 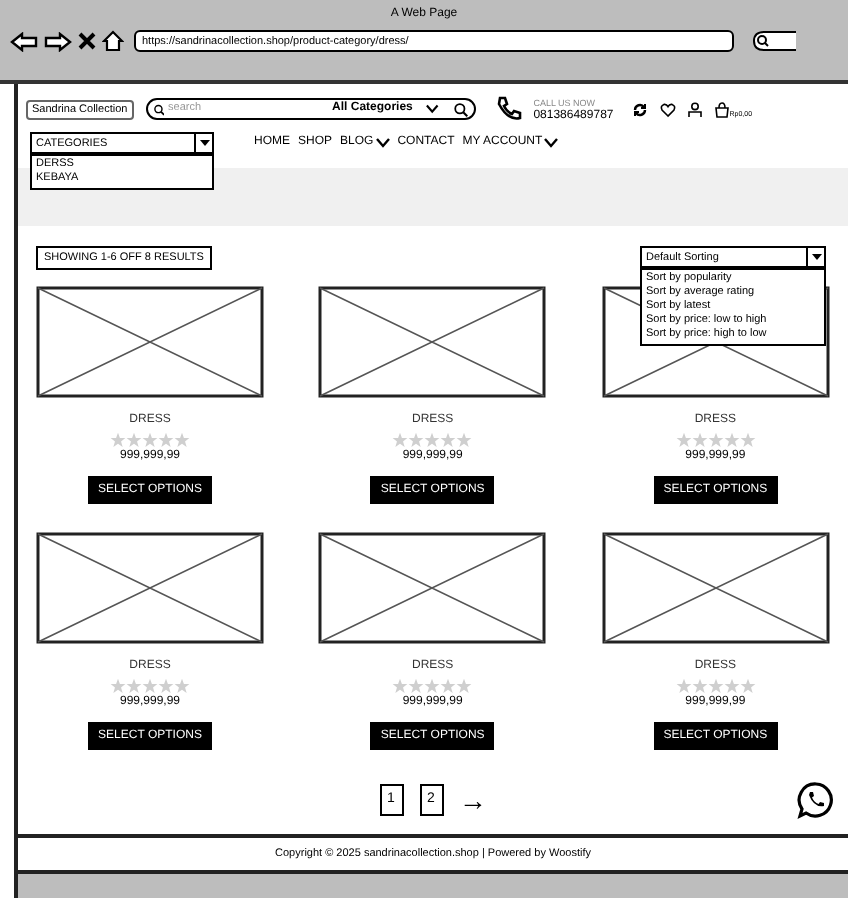 What do you see at coordinates (639, 109) in the screenshot?
I see `refresh-icon` at bounding box center [639, 109].